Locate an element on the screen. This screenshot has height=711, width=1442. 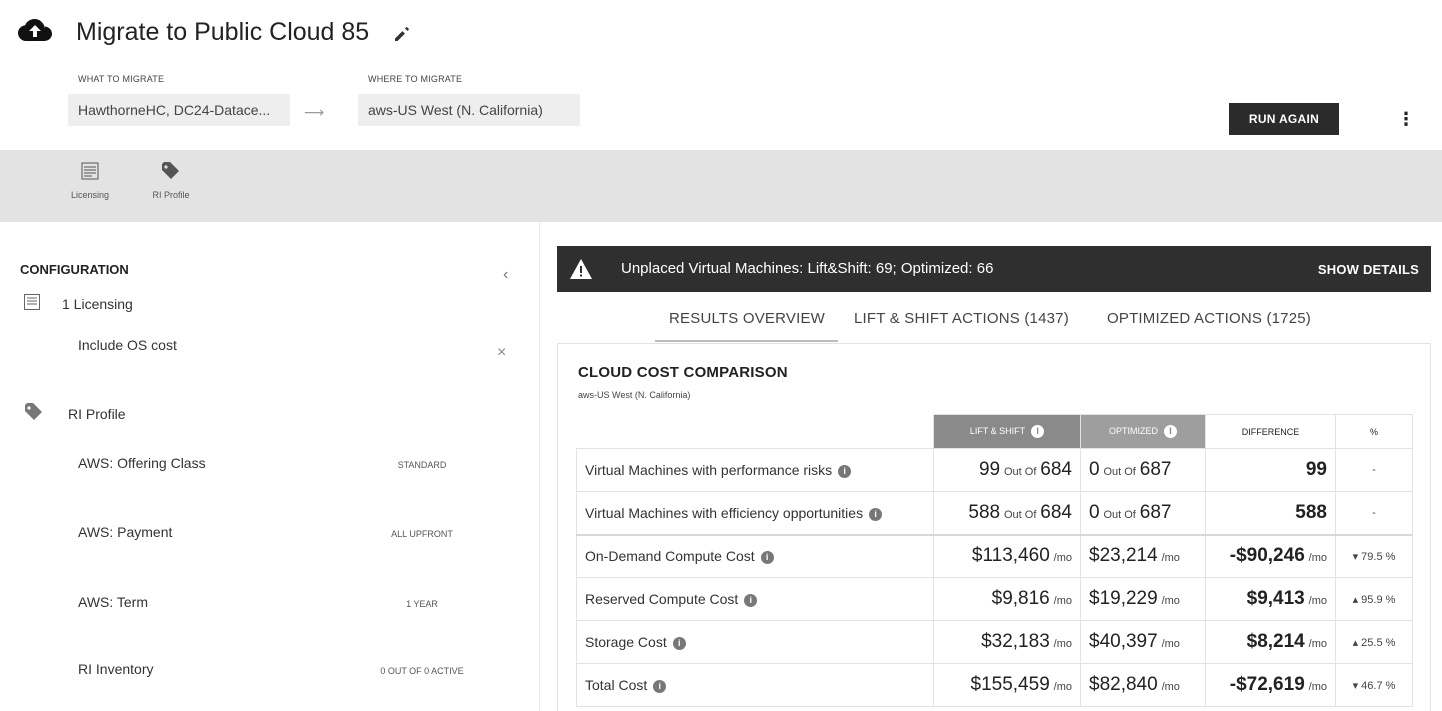
tab-optimized-actions: OPTIMIZED ACTIONS (1725) is located at coordinates (1209, 318).